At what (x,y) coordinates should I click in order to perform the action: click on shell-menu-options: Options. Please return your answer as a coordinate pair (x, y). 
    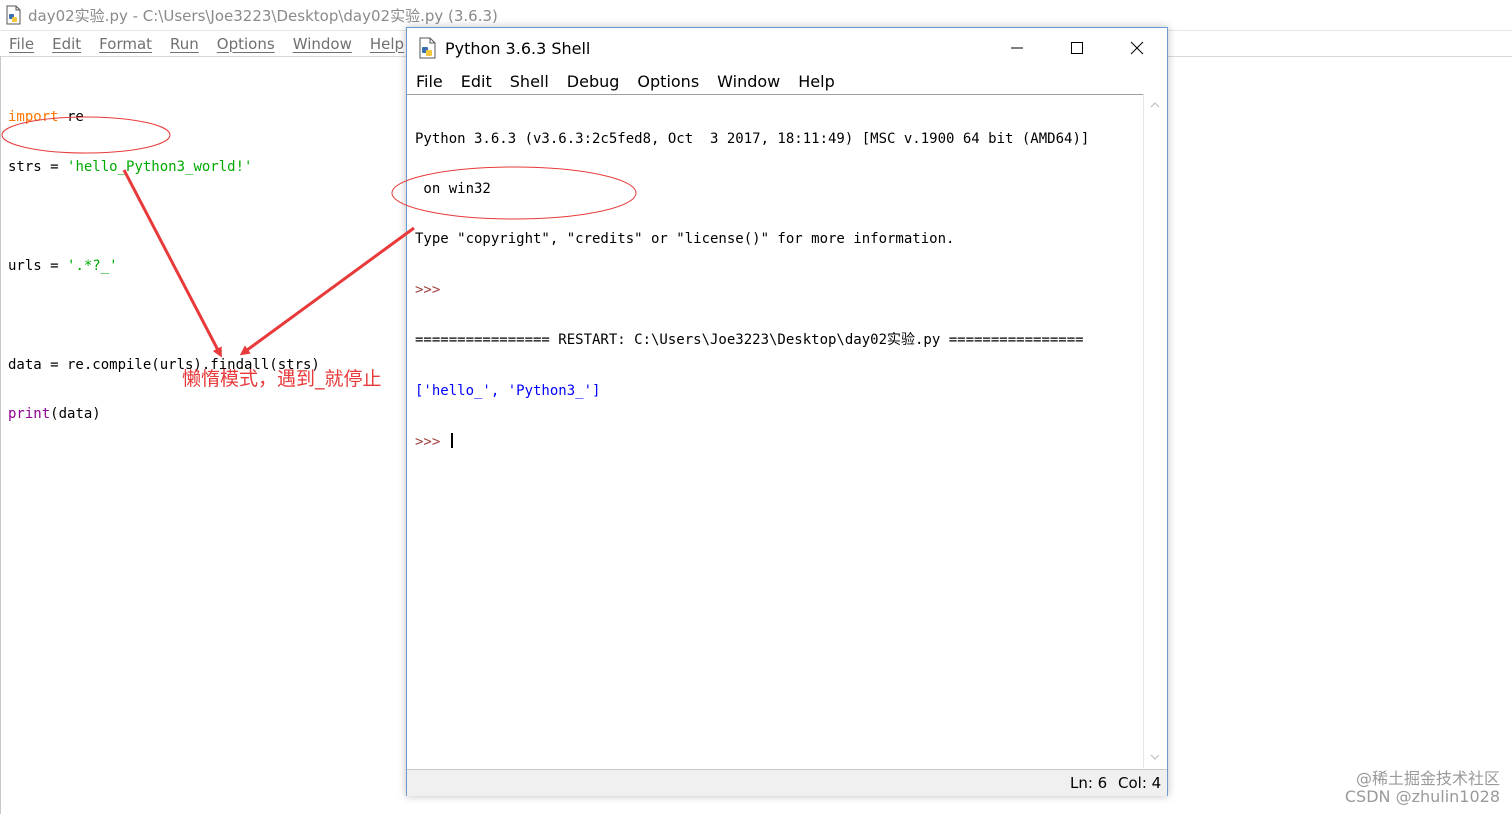
    Looking at the image, I should click on (668, 81).